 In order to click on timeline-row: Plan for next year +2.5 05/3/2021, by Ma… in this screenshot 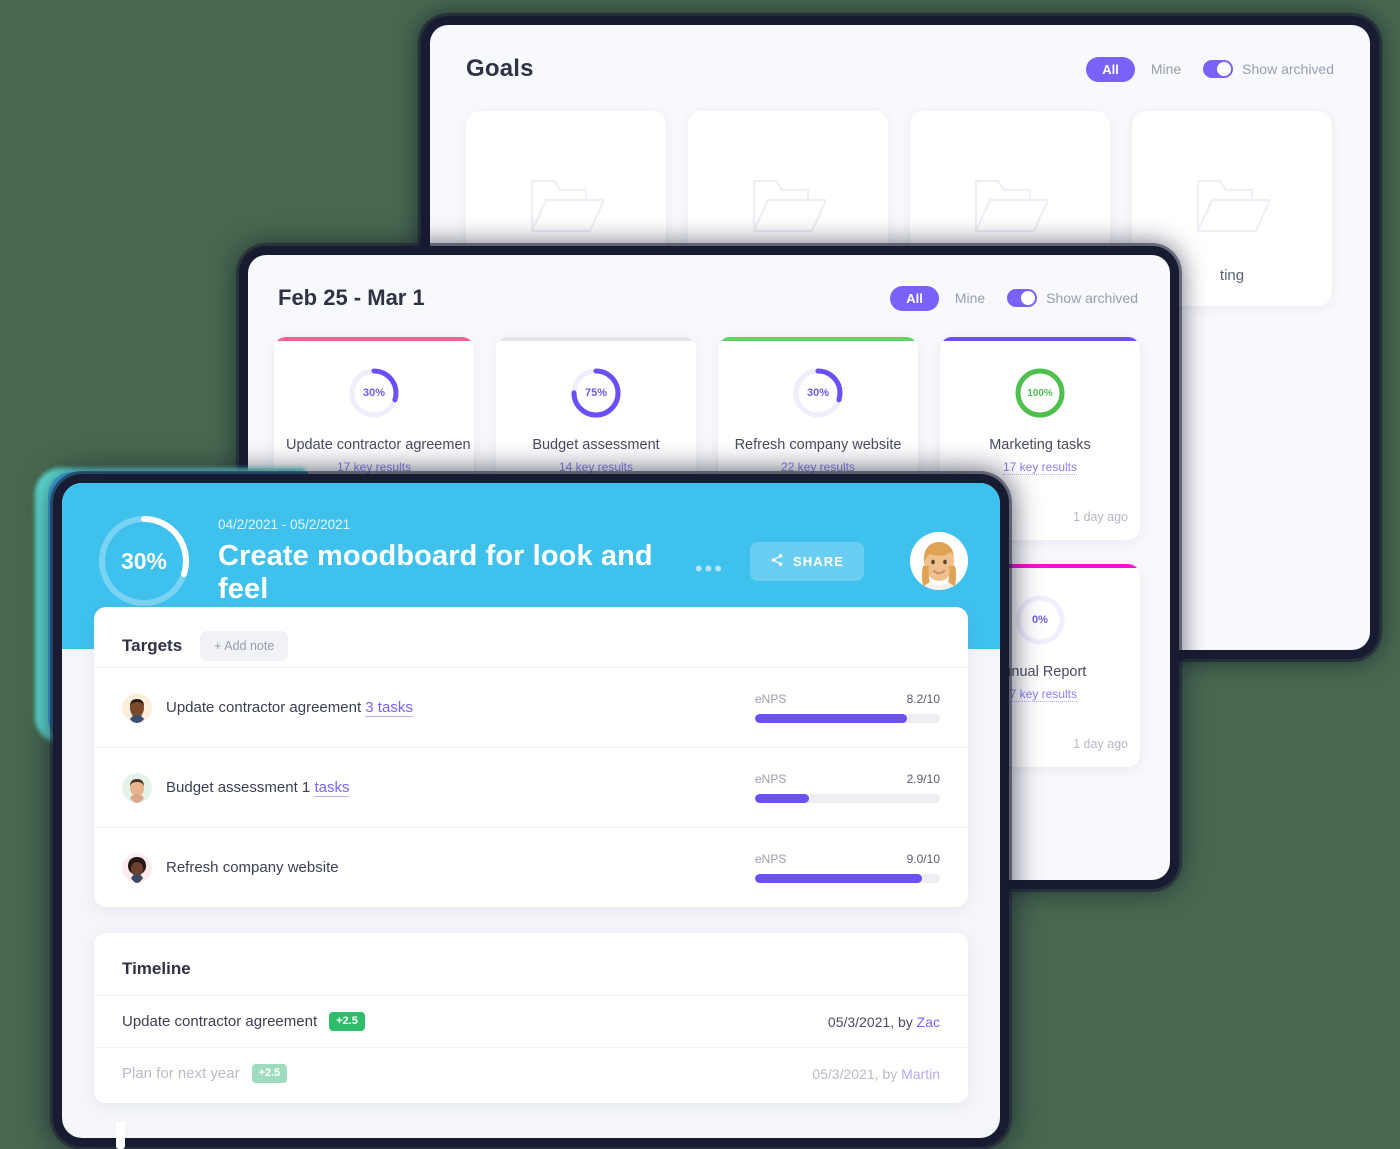, I will do `click(531, 1073)`.